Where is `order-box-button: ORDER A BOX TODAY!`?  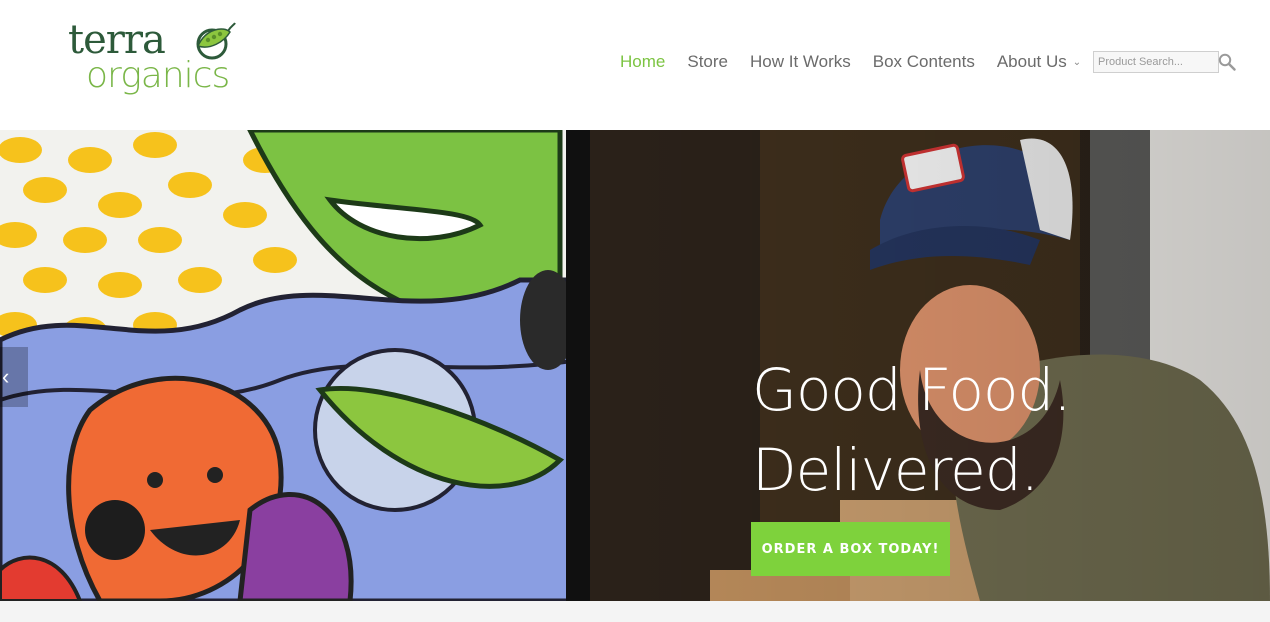
order-box-button: ORDER A BOX TODAY! is located at coordinates (850, 549).